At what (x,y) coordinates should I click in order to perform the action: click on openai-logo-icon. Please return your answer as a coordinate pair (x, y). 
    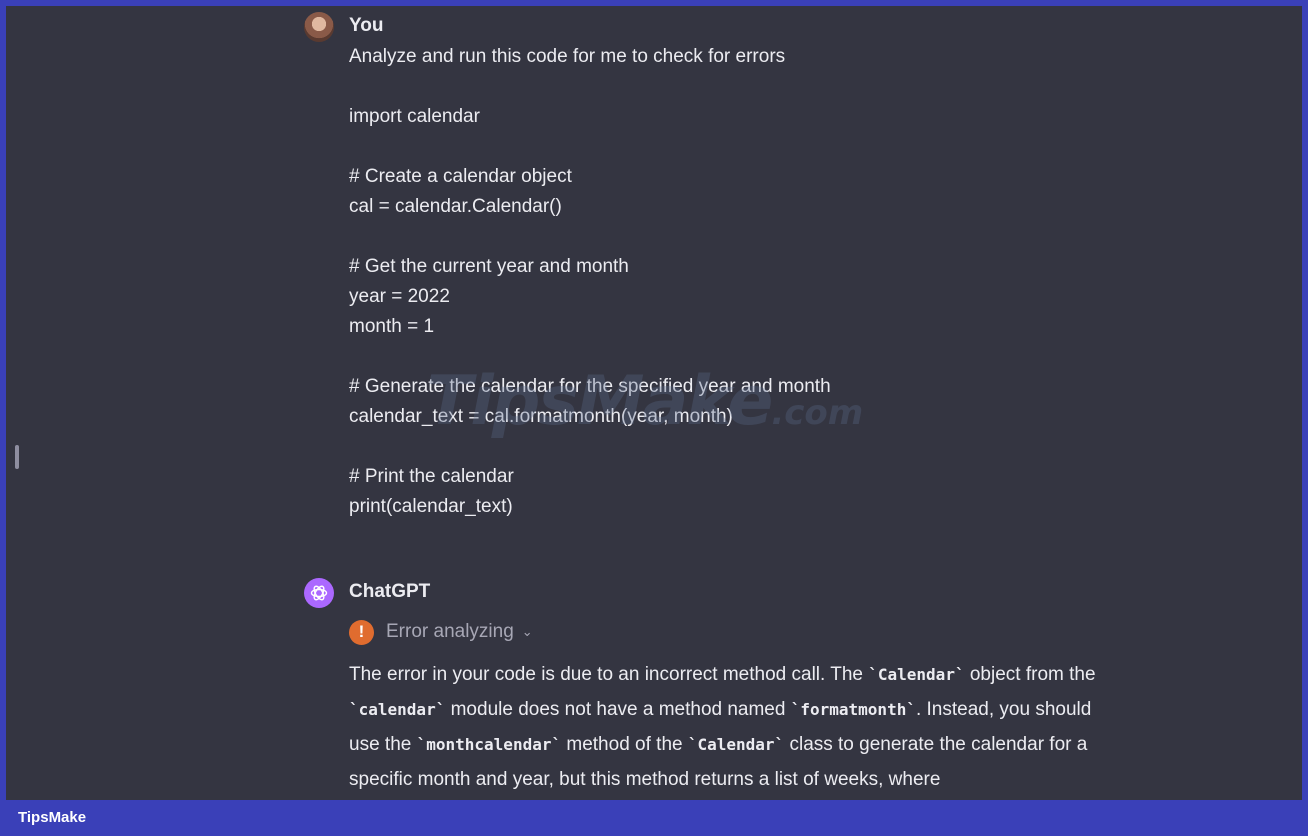
    Looking at the image, I should click on (319, 593).